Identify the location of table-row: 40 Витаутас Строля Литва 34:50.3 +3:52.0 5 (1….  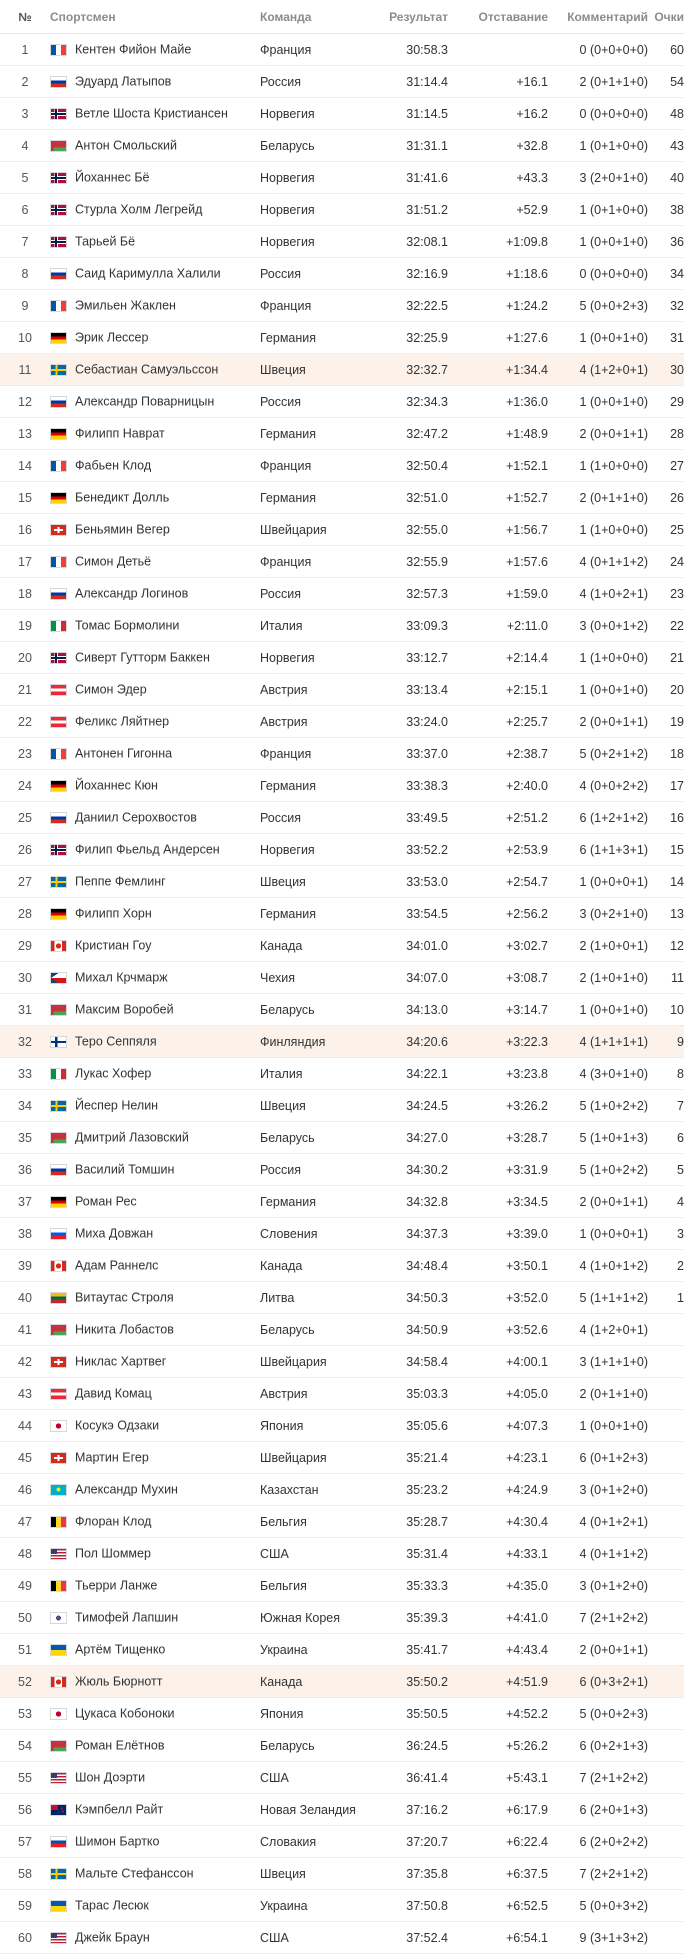
(342, 1297).